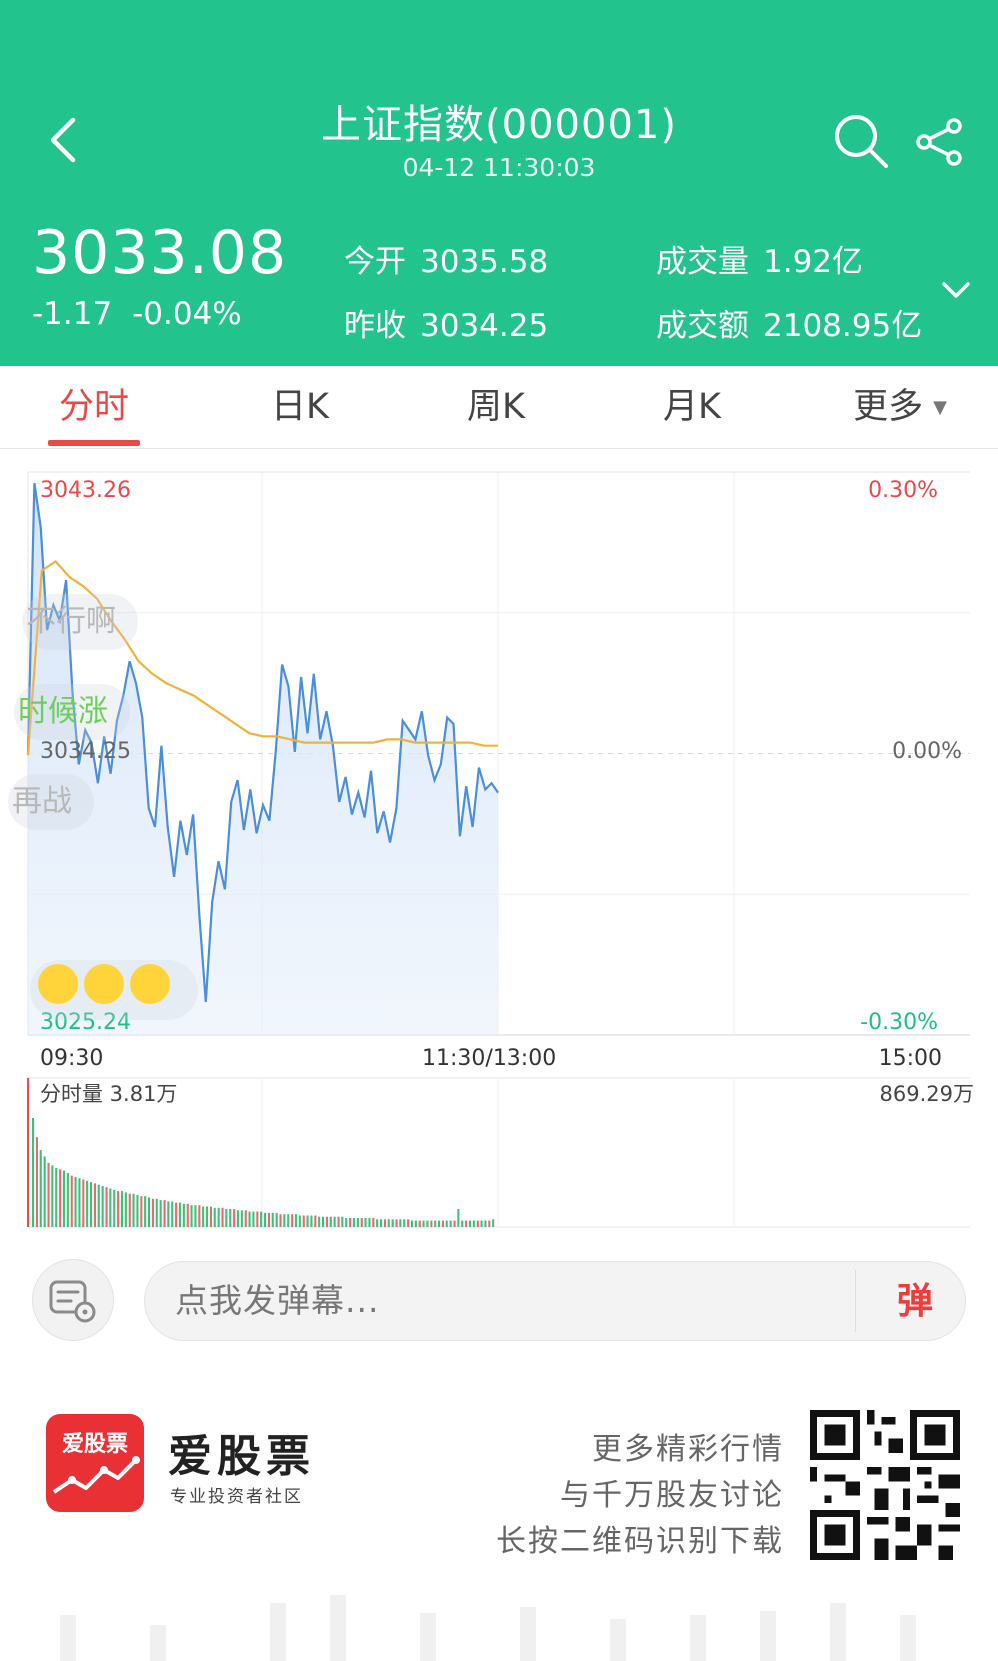 This screenshot has height=1661, width=998. What do you see at coordinates (885, 1485) in the screenshot?
I see `qr-code-icon` at bounding box center [885, 1485].